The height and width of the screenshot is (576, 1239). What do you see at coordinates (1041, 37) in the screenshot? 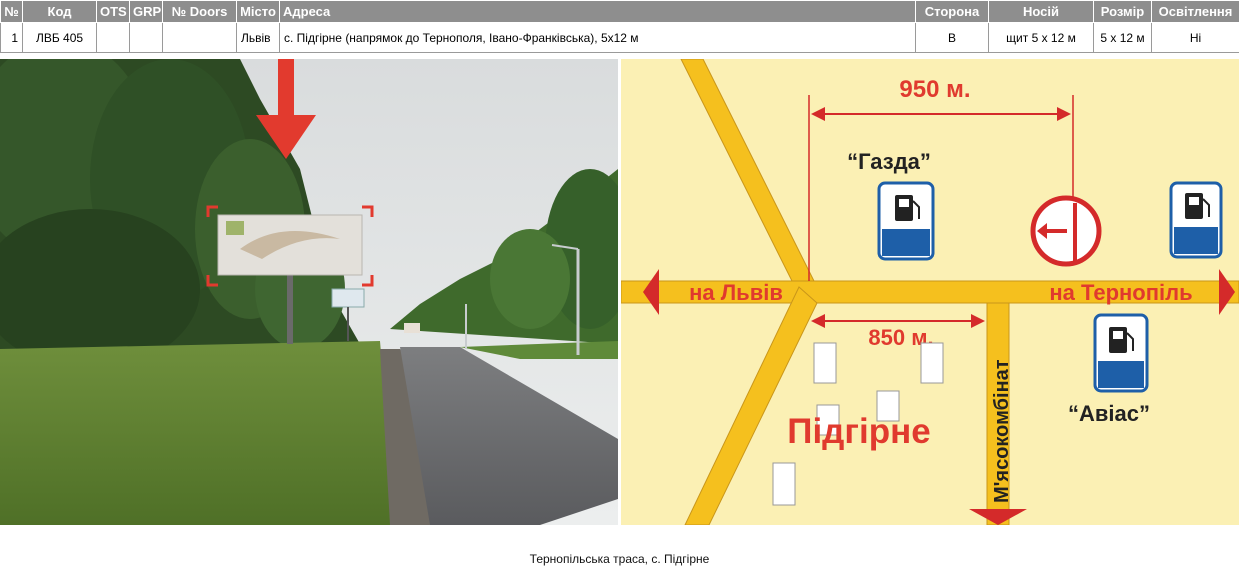
I see `cell-carrier: щит 5 x 12 м` at bounding box center [1041, 37].